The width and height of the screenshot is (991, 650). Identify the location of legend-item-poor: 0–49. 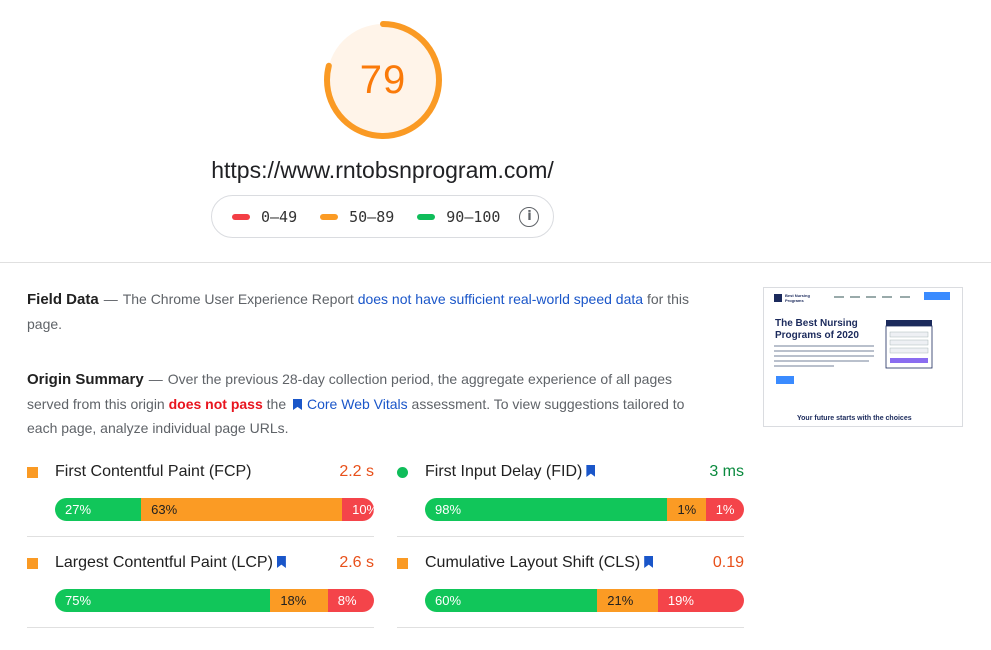
(264, 217).